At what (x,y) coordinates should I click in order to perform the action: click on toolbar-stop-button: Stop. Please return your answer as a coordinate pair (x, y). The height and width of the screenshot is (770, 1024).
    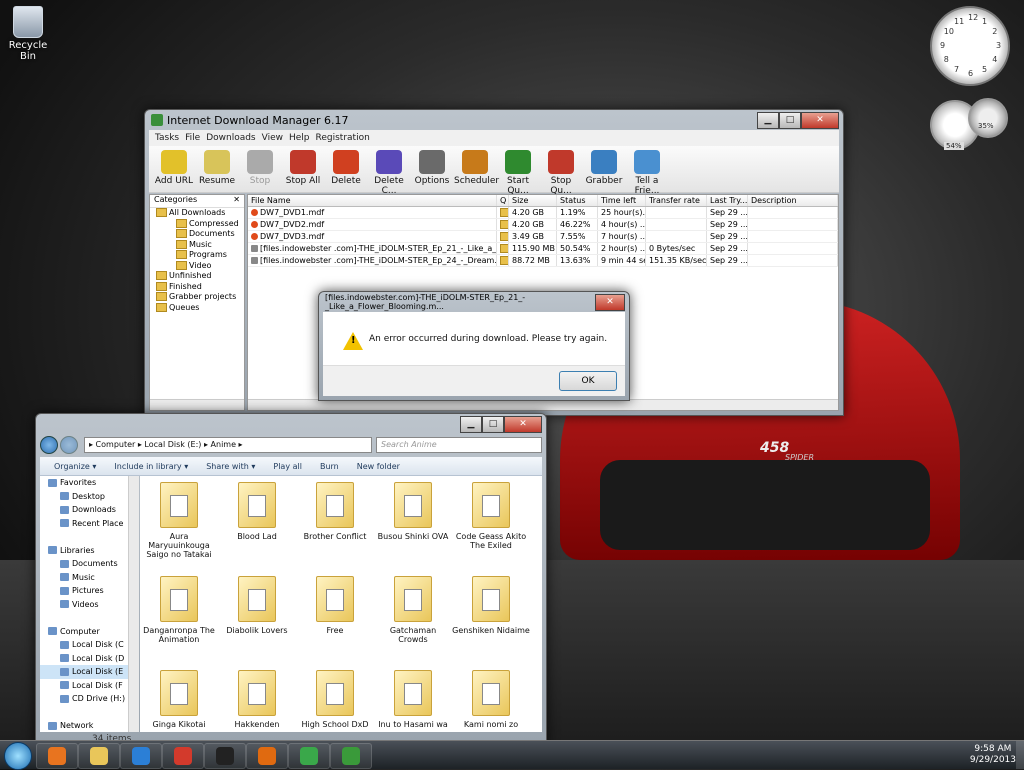
    Looking at the image, I should click on (260, 169).